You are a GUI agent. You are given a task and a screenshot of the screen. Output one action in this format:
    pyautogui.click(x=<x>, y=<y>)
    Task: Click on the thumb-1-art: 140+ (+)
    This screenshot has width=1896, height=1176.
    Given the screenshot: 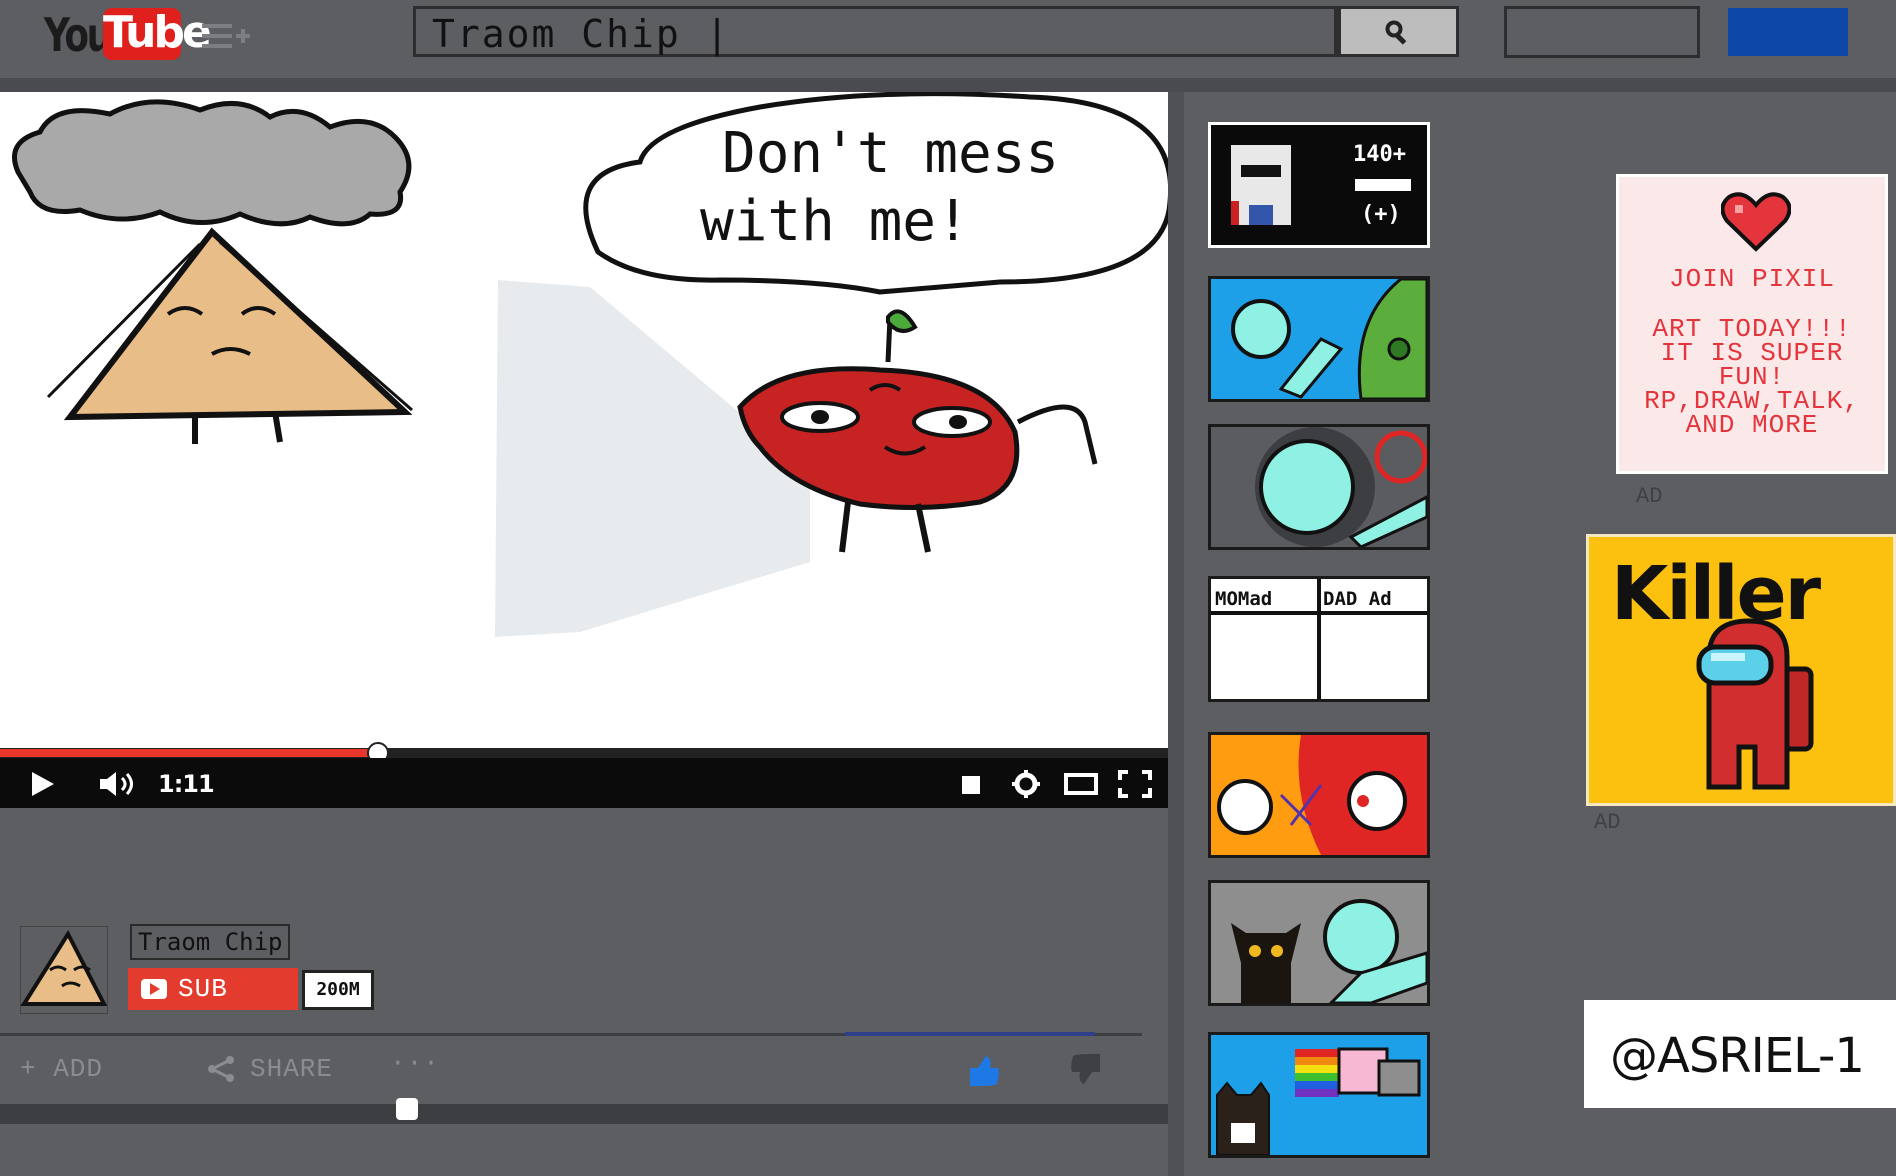 What is the action you would take?
    pyautogui.click(x=1321, y=184)
    